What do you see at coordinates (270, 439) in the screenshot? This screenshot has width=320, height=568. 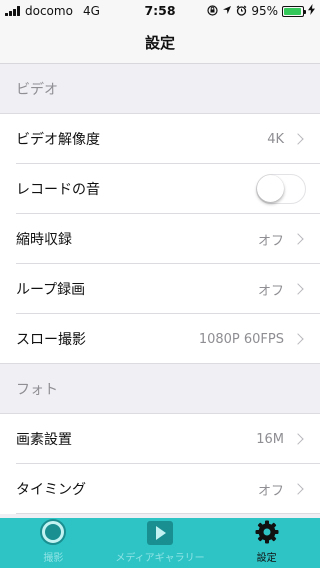 I see `row-value: 16M` at bounding box center [270, 439].